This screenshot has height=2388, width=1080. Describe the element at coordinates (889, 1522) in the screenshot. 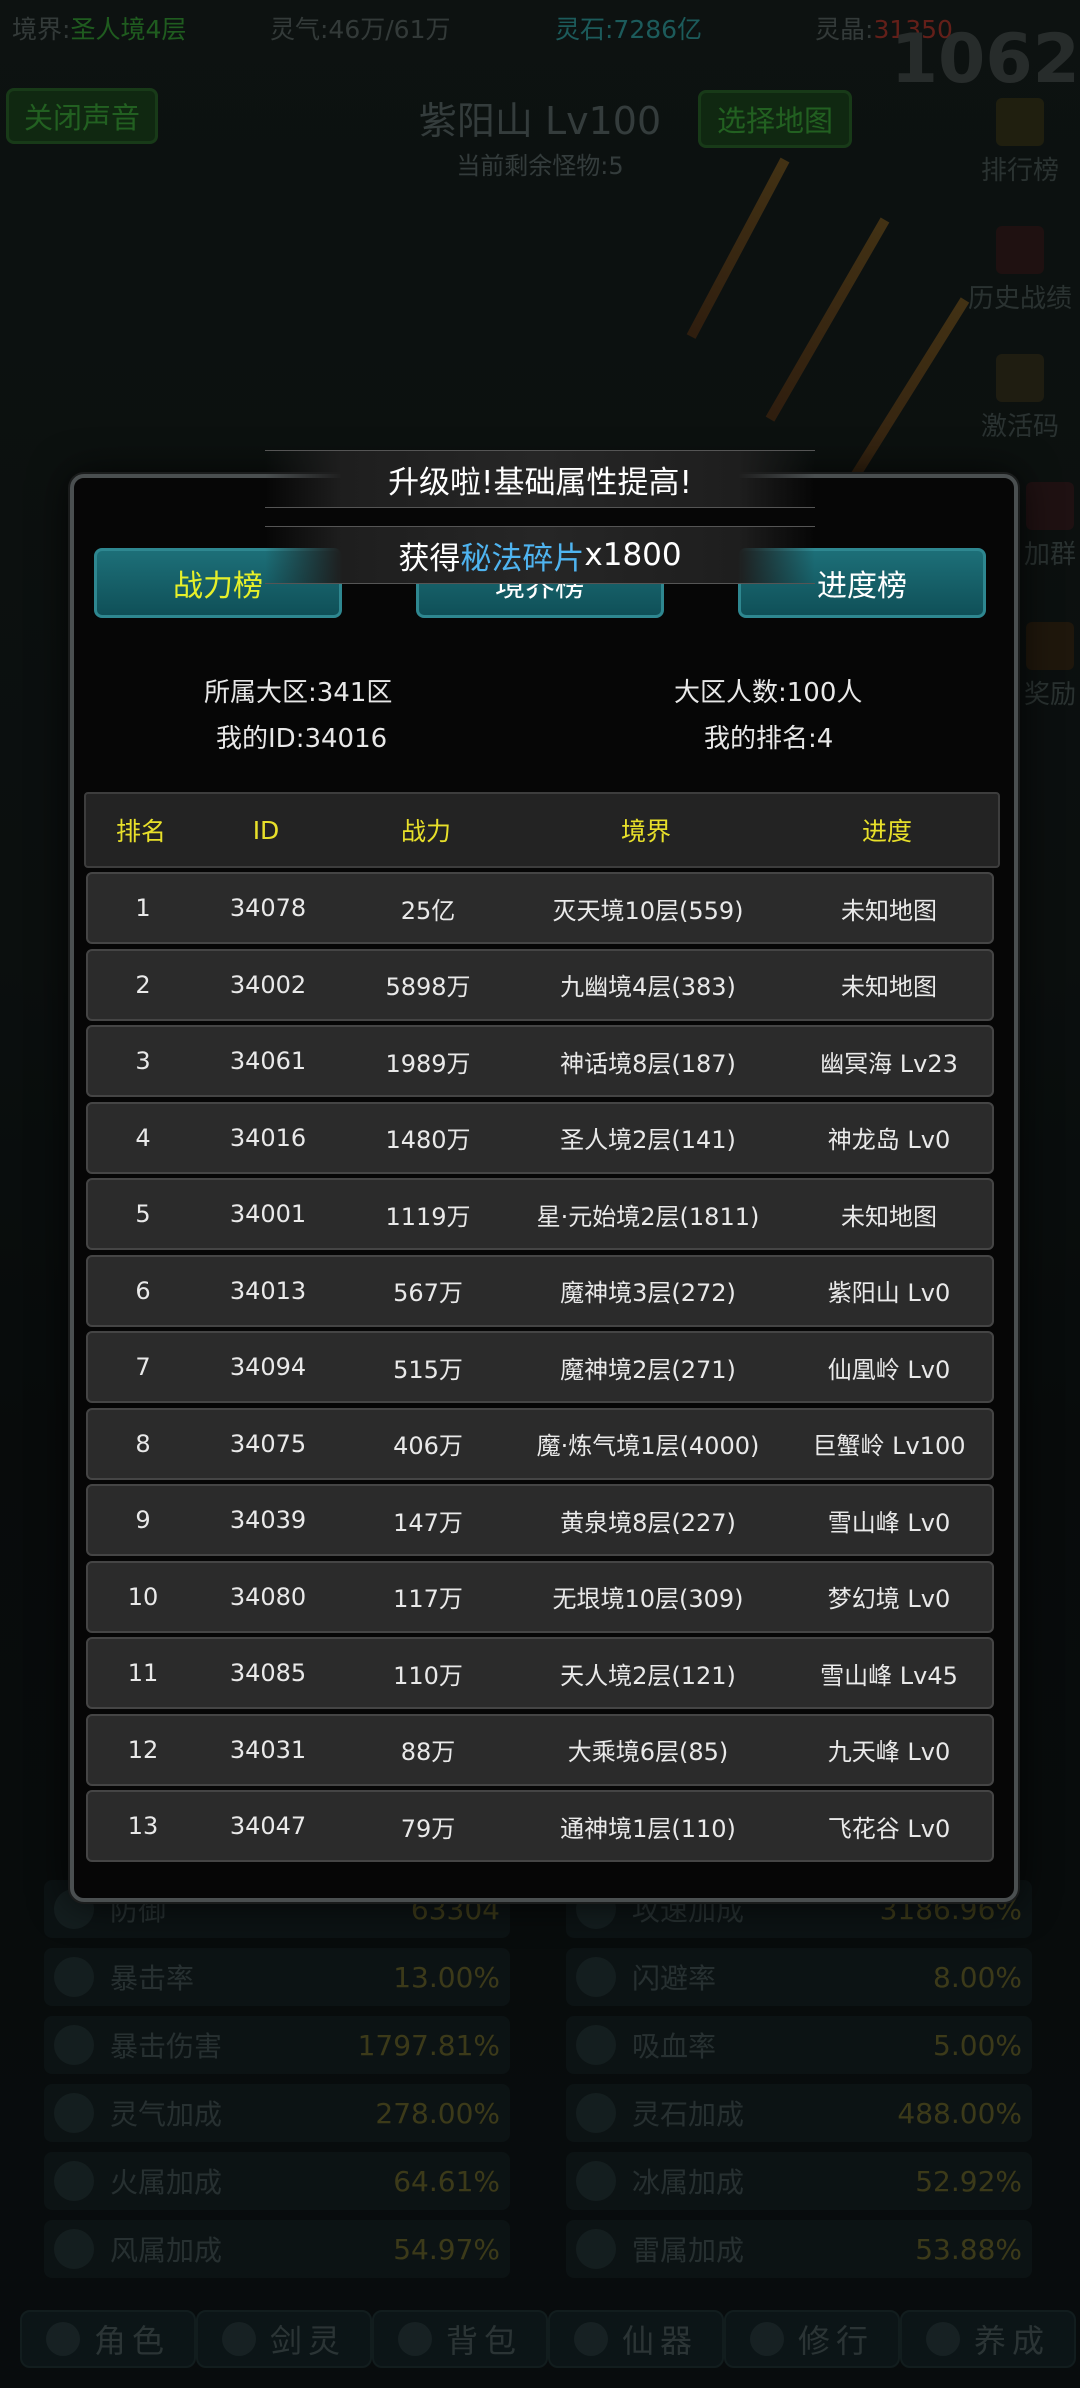

I see `progress-cell: 雪山峰 Lv0` at that location.